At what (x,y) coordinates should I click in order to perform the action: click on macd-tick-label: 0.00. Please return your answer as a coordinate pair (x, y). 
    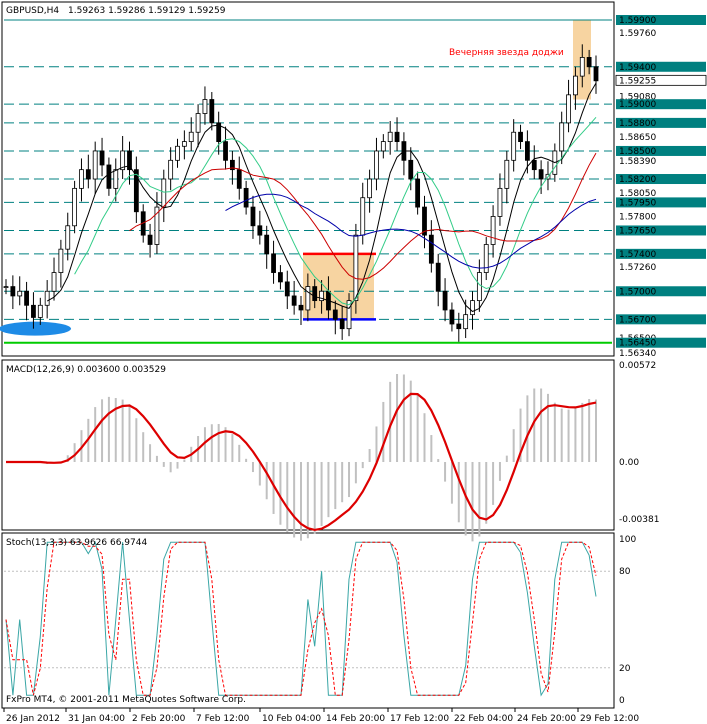
    Looking at the image, I should click on (629, 463).